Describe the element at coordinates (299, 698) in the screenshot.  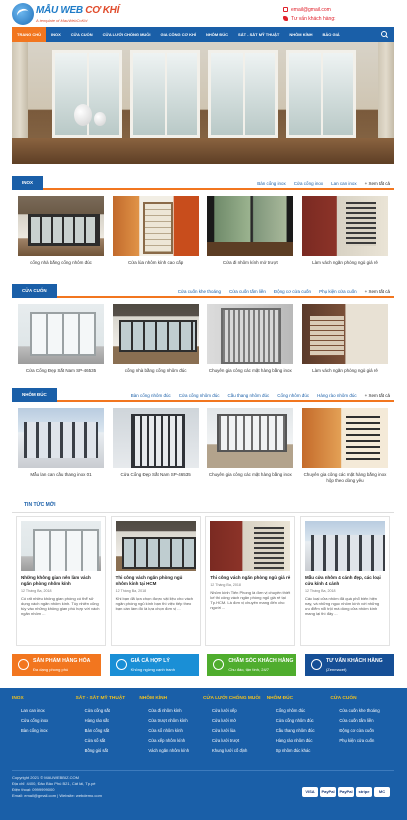
I see `footer-column-title: NHÔM ĐÚC` at that location.